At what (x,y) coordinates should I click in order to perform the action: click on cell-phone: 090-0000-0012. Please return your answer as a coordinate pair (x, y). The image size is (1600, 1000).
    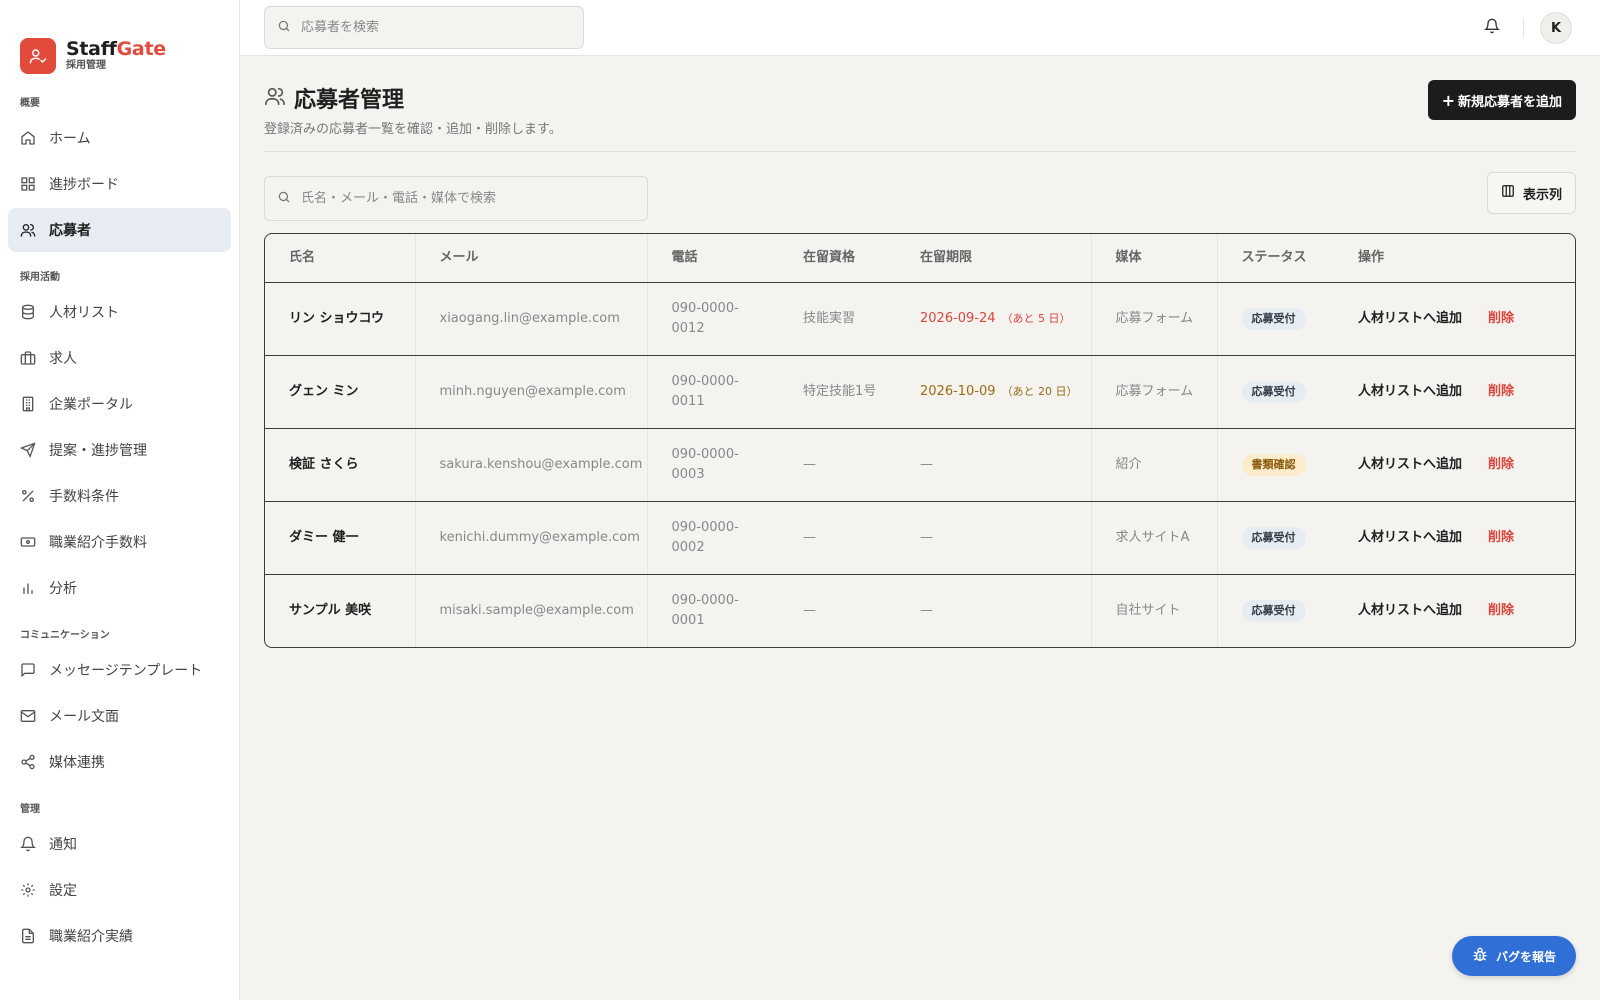
    Looking at the image, I should click on (713, 319).